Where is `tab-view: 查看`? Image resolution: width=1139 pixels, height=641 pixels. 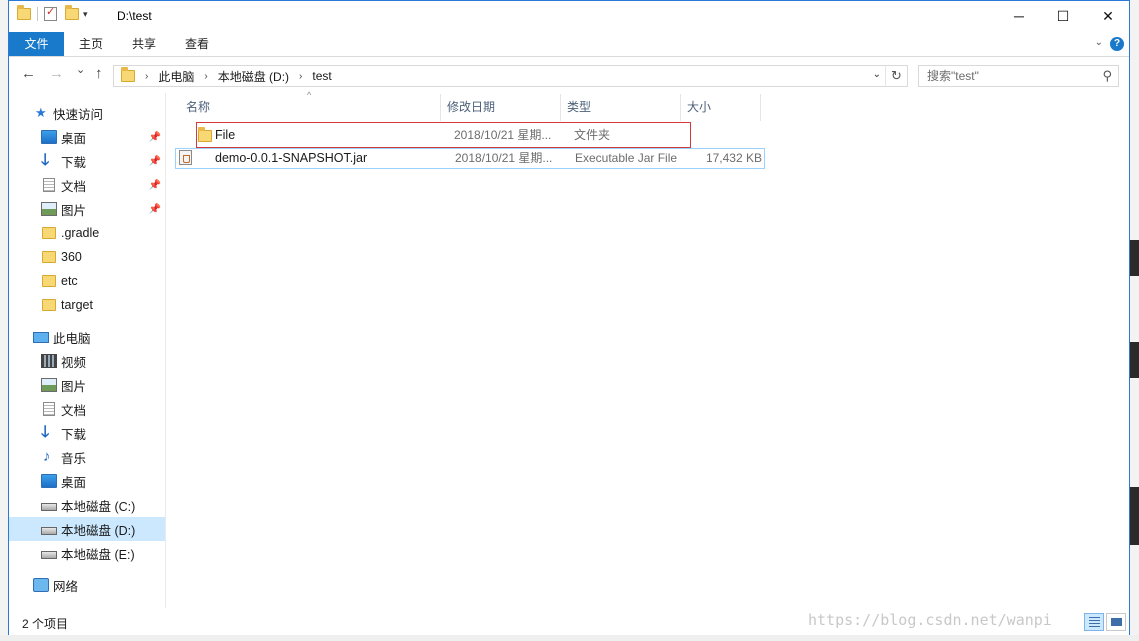 tab-view: 查看 is located at coordinates (197, 44).